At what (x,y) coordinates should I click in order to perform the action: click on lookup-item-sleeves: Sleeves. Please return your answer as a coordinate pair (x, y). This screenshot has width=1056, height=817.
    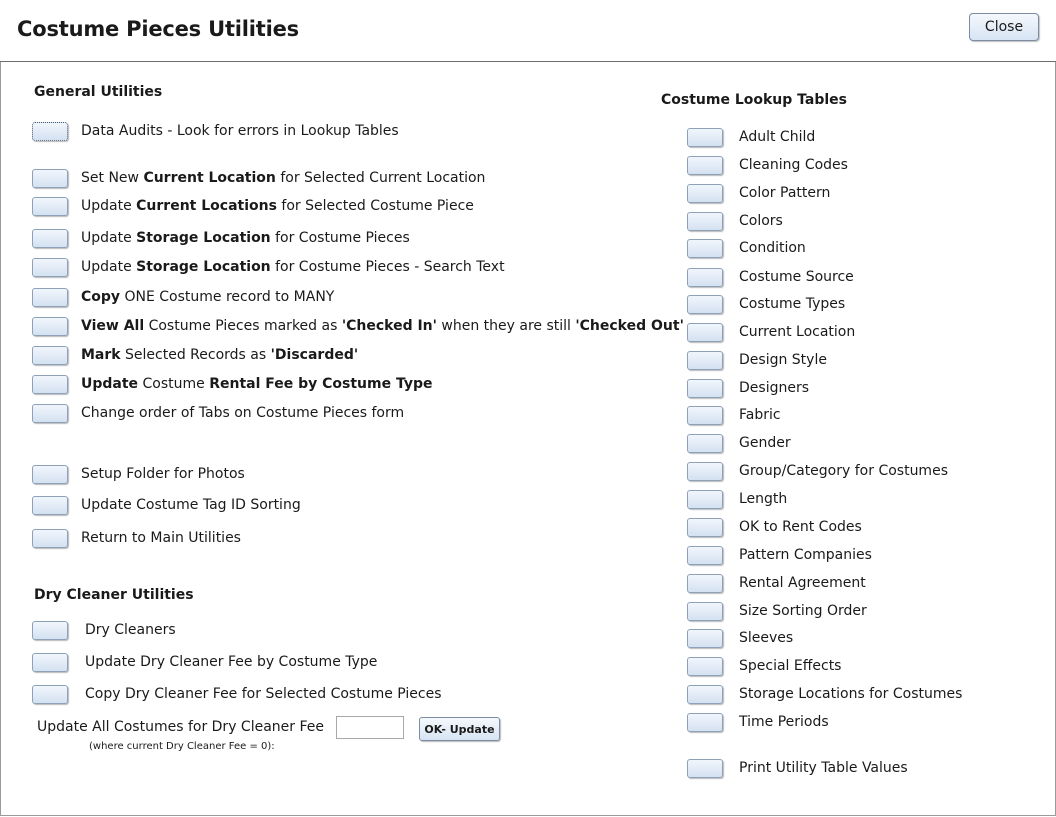
    Looking at the image, I should click on (740, 638).